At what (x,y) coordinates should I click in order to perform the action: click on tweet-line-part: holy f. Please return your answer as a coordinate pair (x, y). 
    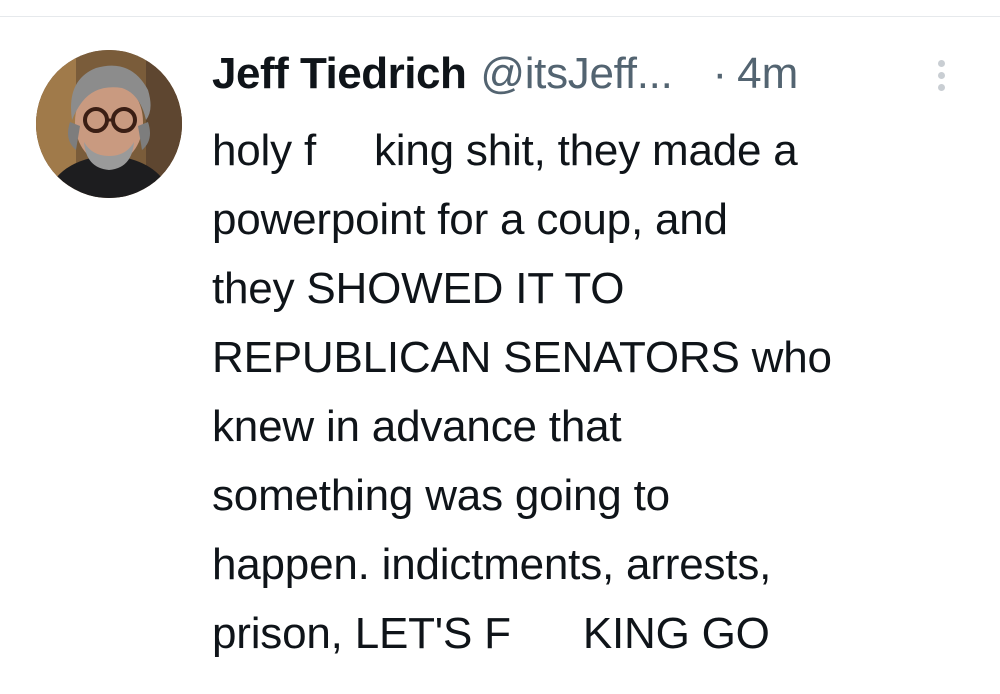
    Looking at the image, I should click on (264, 150).